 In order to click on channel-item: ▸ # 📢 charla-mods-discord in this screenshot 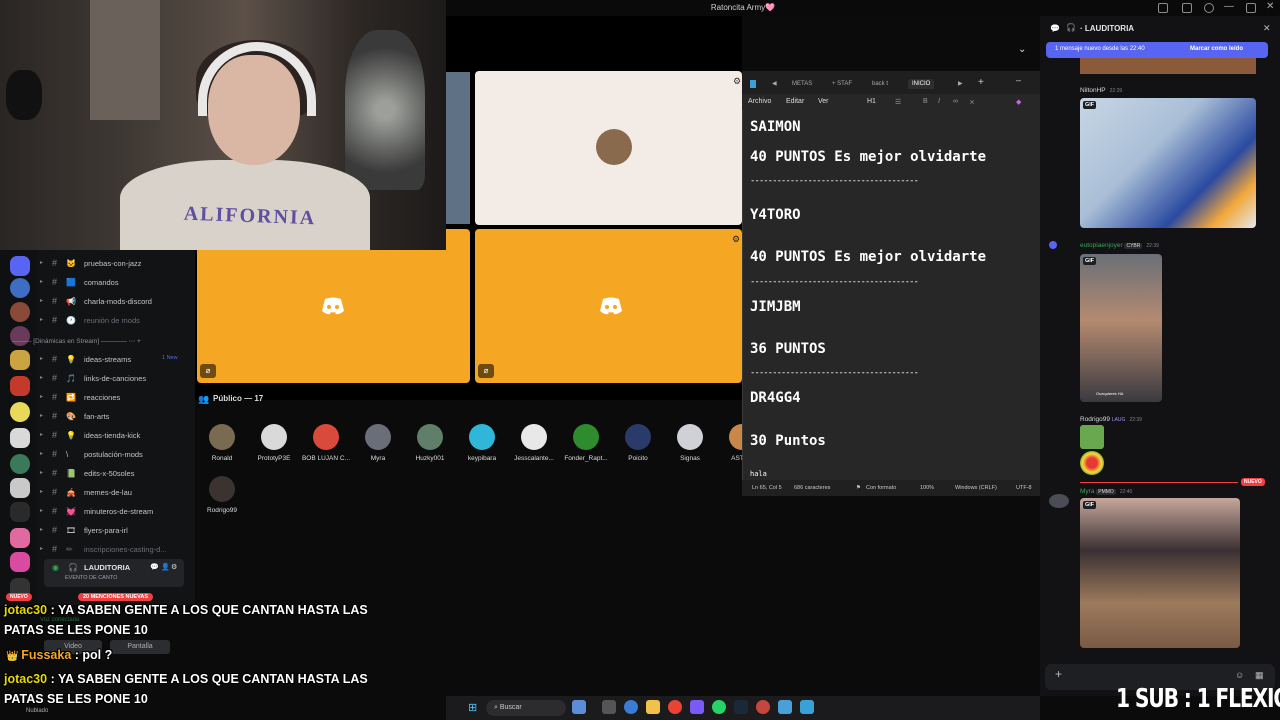, I will do `click(116, 301)`.